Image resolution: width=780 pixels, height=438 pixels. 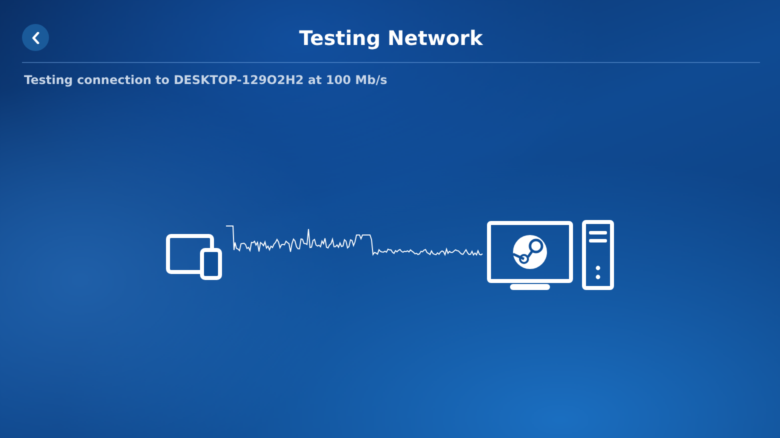 I want to click on computer-tower-icon, so click(x=598, y=255).